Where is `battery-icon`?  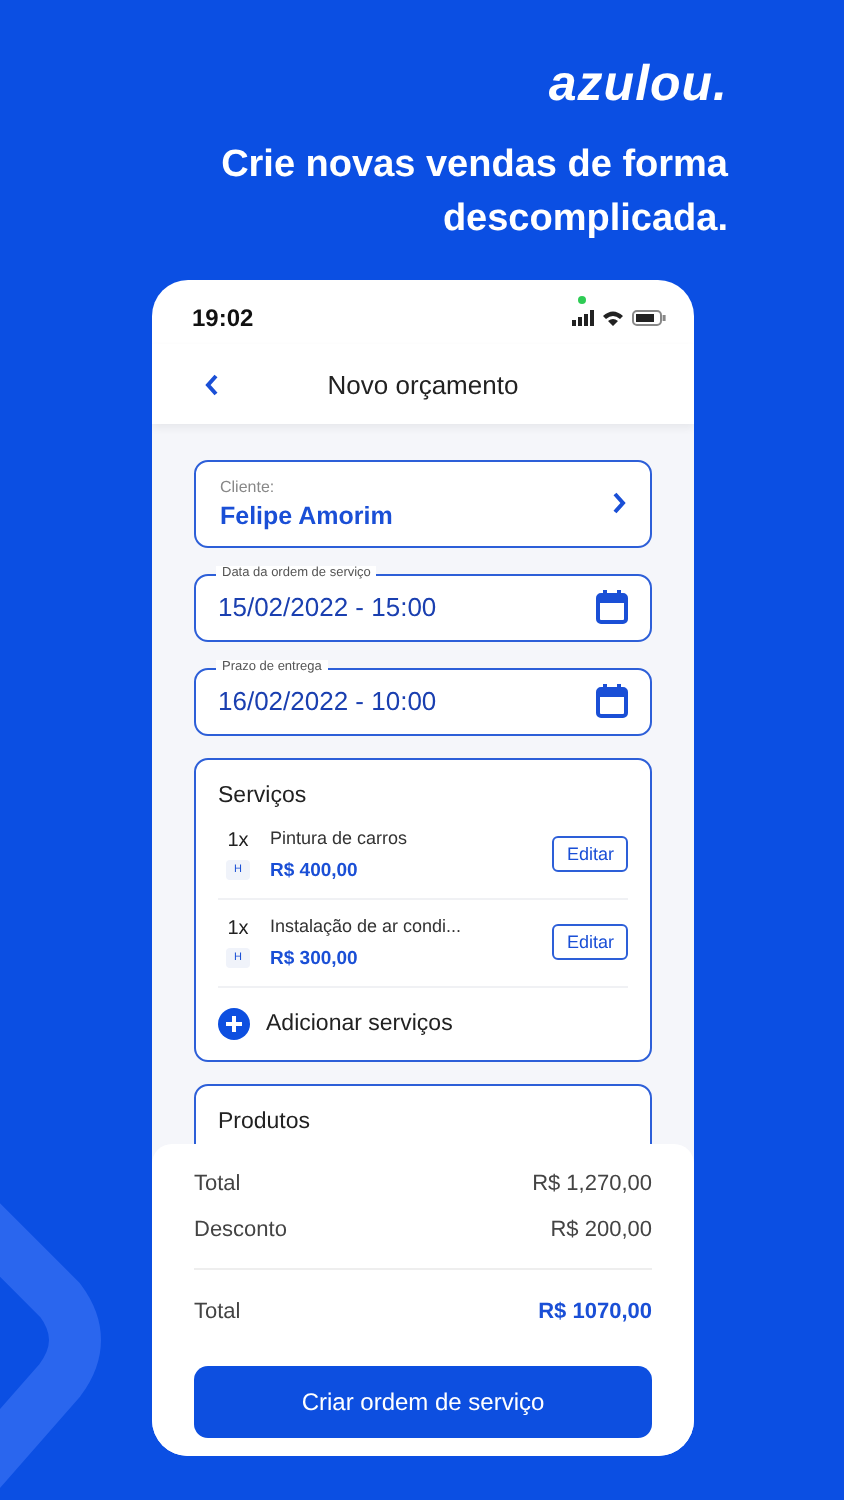
battery-icon is located at coordinates (649, 318).